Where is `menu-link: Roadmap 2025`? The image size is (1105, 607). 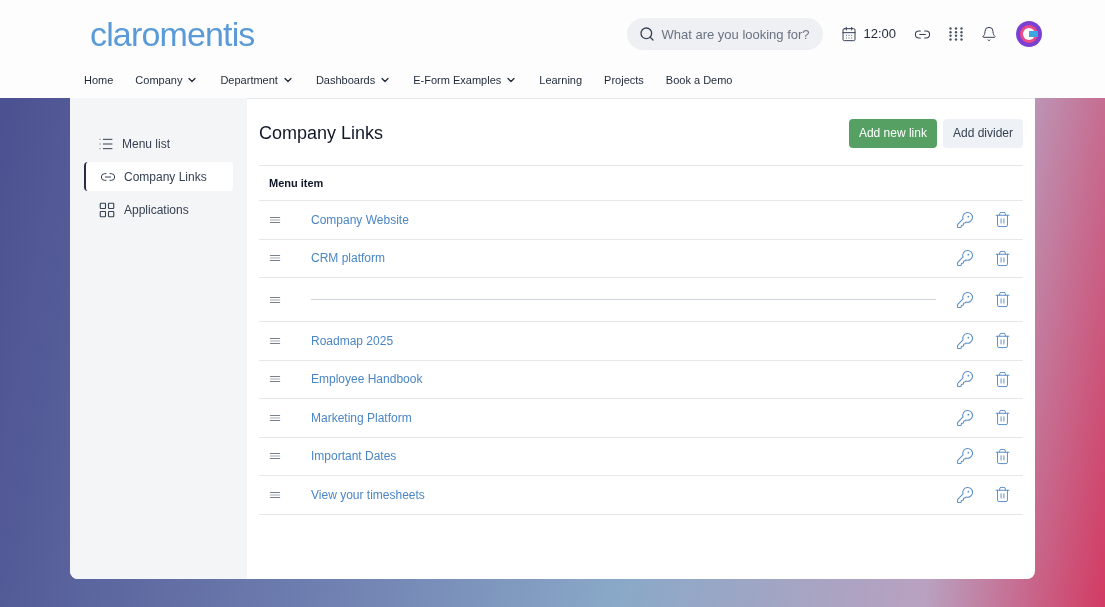 menu-link: Roadmap 2025 is located at coordinates (352, 340).